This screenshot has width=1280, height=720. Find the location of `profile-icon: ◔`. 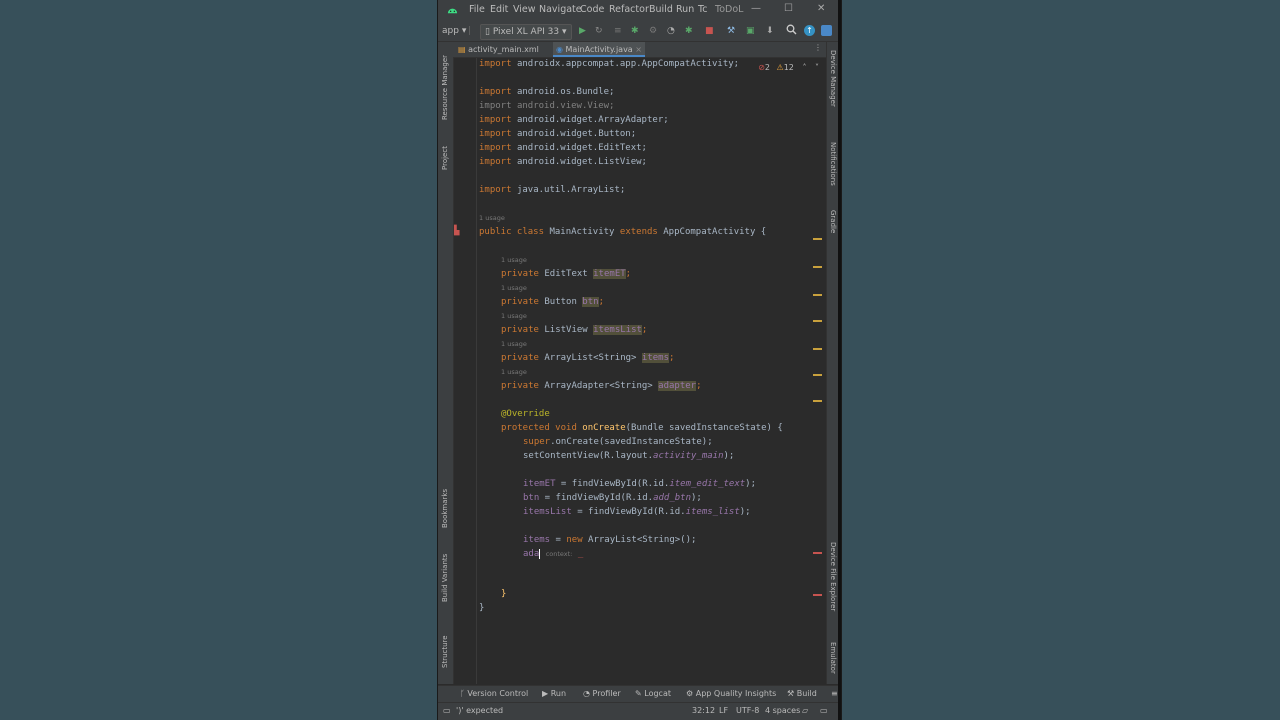

profile-icon: ◔ is located at coordinates (671, 31).